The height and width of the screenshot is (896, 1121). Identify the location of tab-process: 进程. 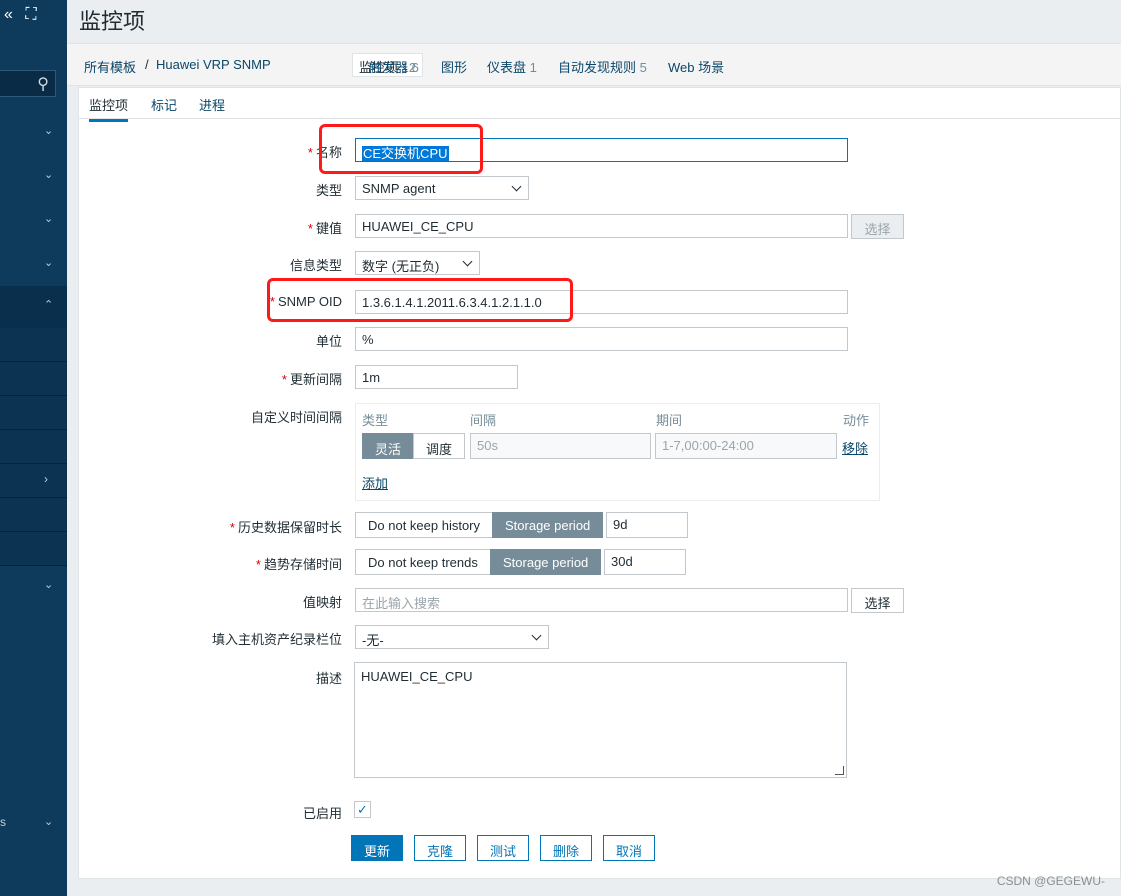
(212, 104).